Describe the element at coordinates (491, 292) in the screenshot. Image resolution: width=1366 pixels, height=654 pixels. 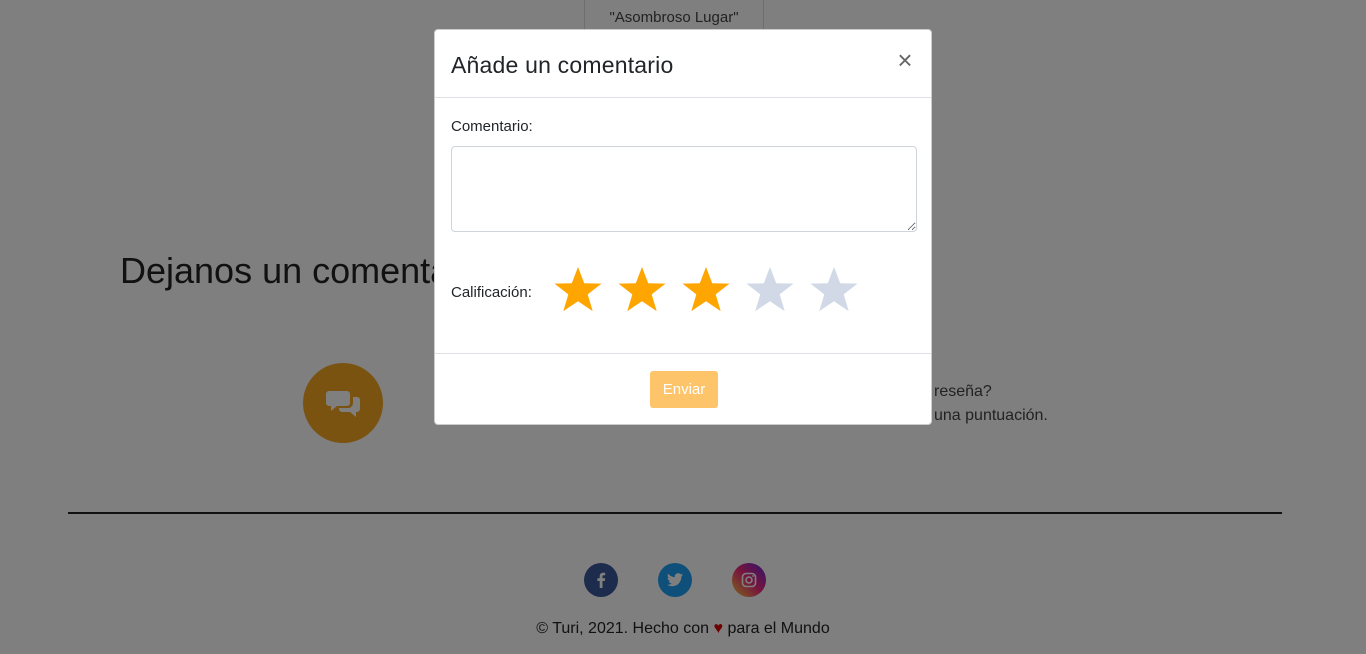
I see `rating-label: Calificación:` at that location.